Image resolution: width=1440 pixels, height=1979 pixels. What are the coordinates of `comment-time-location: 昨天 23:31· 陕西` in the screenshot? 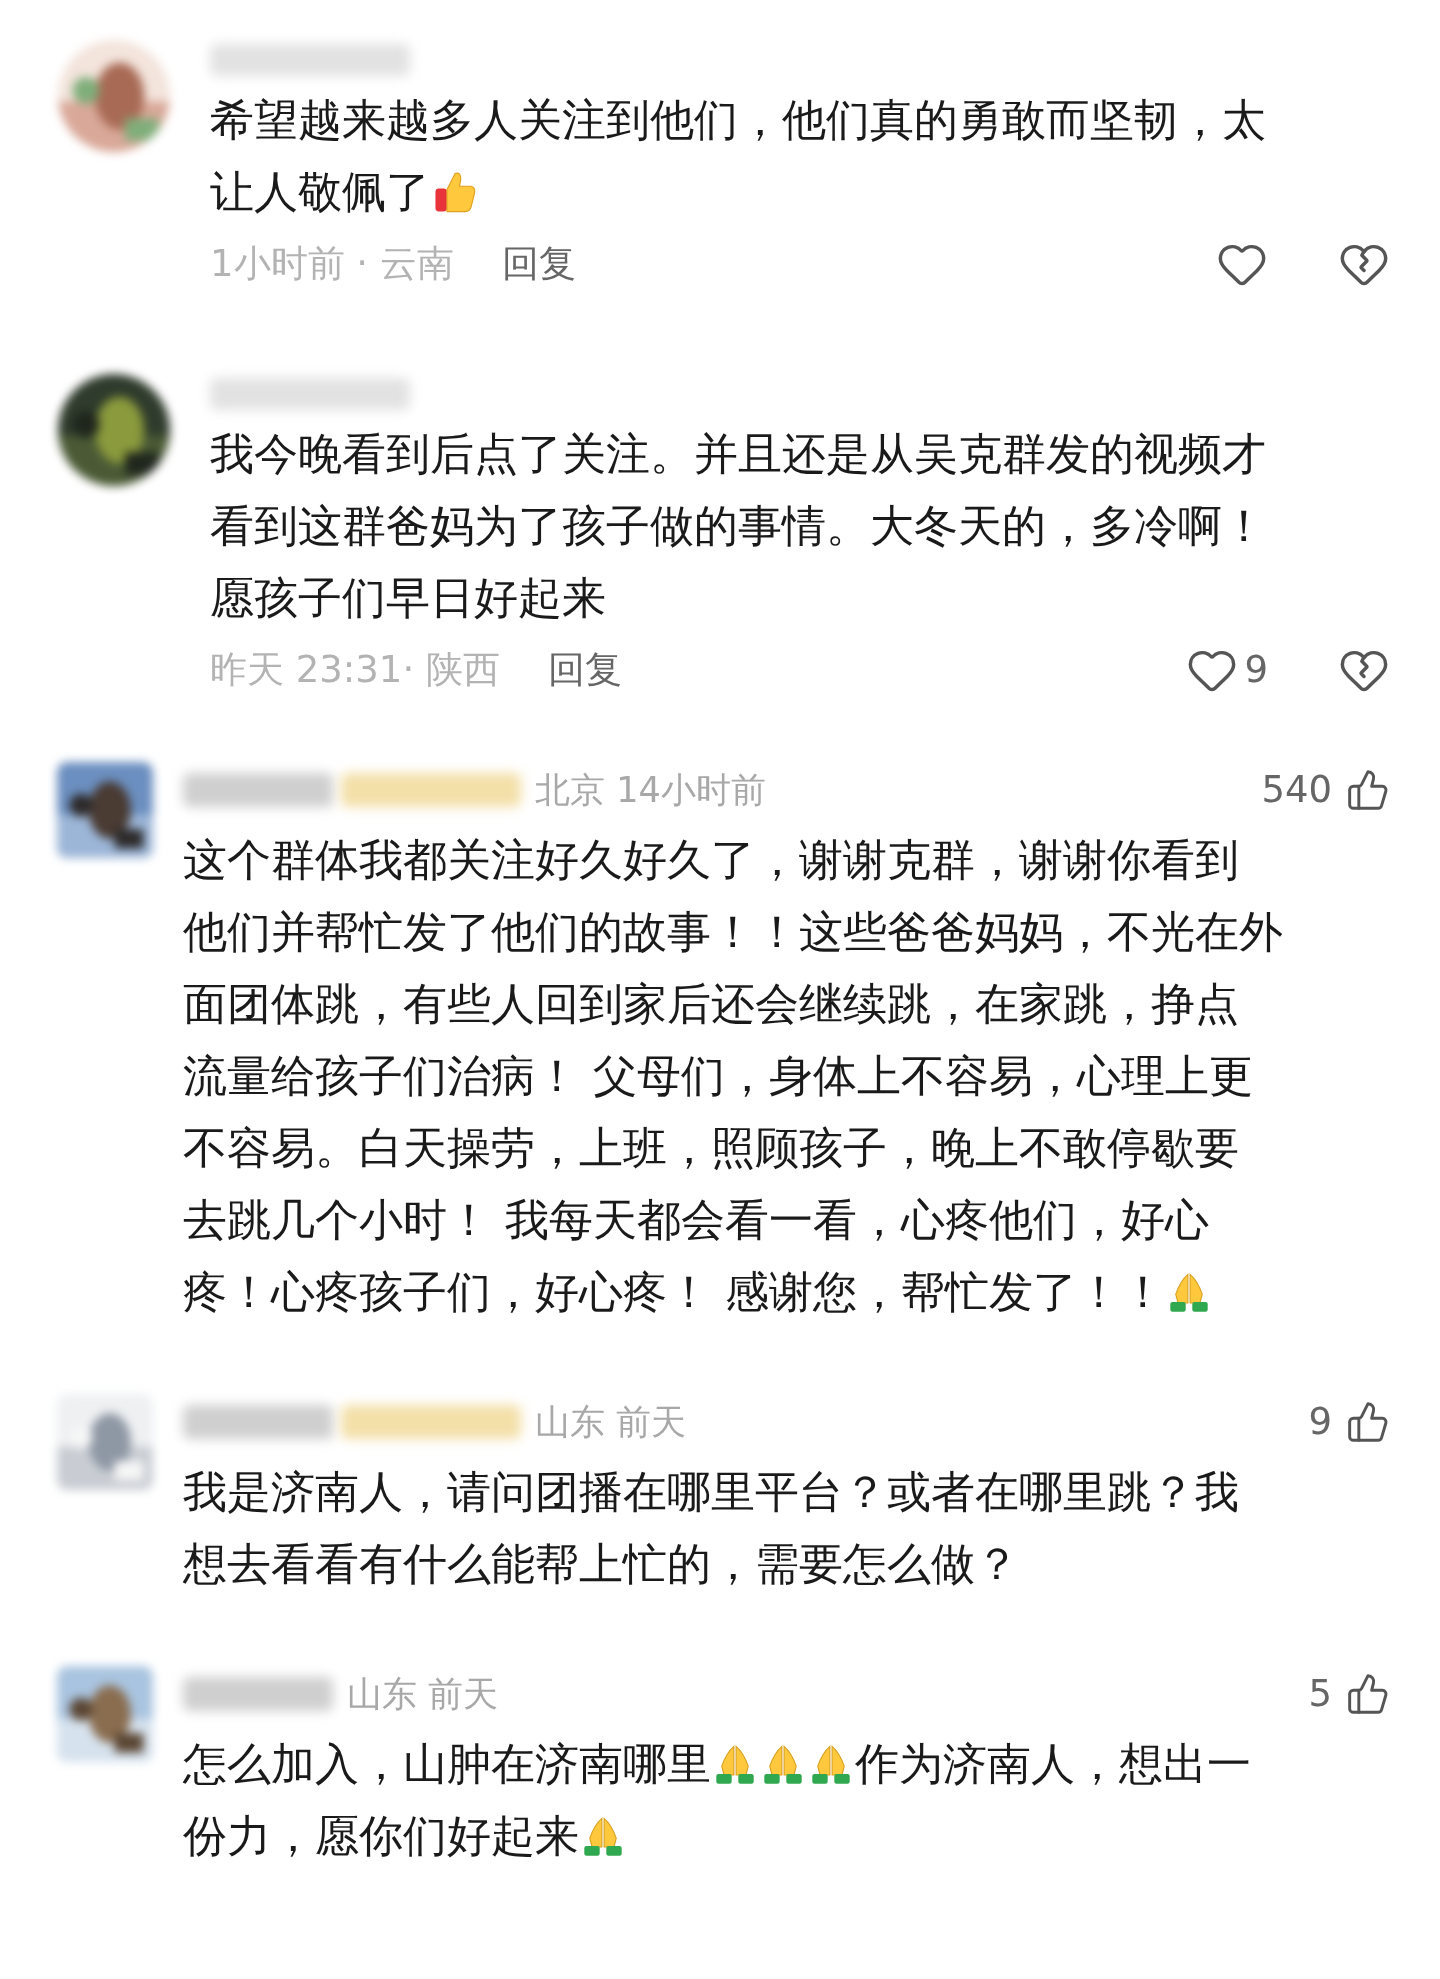 It's located at (355, 670).